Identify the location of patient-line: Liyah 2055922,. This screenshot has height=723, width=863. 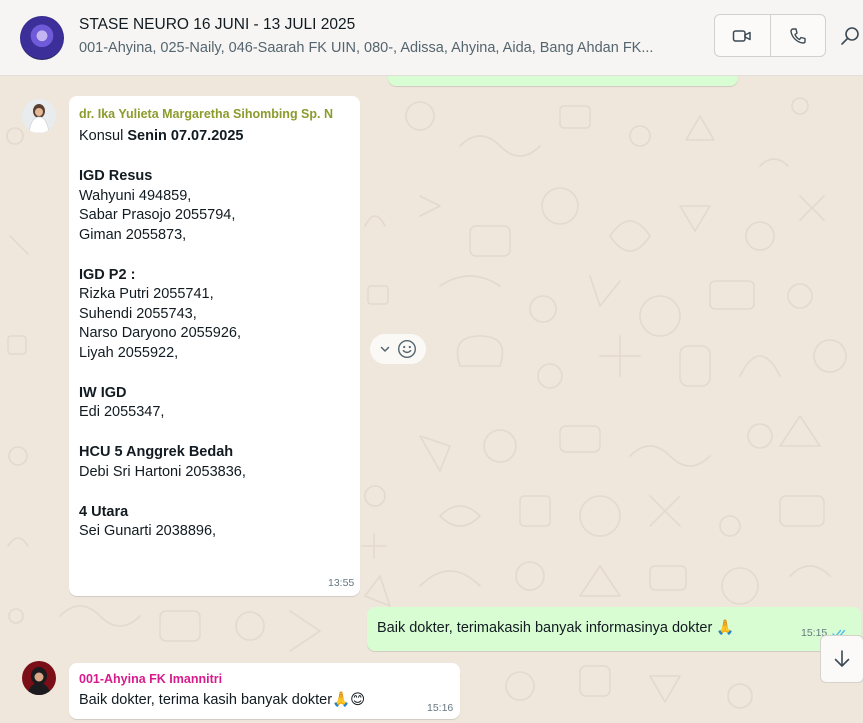
(129, 352).